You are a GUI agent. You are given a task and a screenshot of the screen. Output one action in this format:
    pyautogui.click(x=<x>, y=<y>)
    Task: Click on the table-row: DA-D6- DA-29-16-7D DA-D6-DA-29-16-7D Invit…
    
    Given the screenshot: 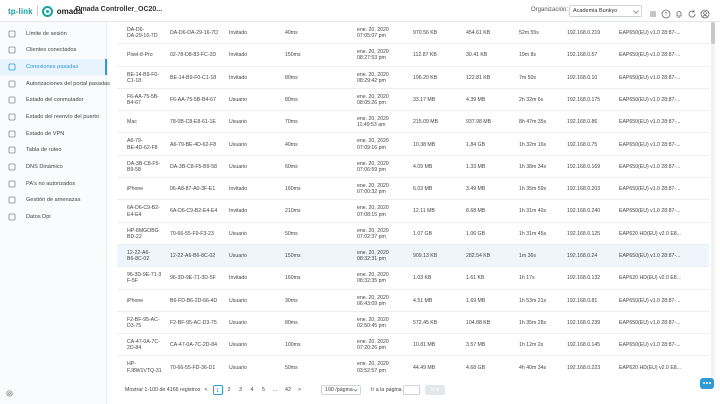 What is the action you would take?
    pyautogui.click(x=413, y=33)
    